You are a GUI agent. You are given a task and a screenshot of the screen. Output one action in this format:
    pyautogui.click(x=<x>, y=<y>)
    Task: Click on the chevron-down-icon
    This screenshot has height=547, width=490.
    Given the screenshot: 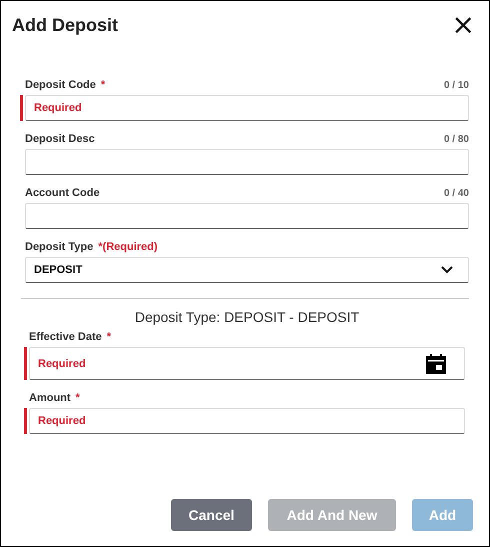 What is the action you would take?
    pyautogui.click(x=447, y=270)
    